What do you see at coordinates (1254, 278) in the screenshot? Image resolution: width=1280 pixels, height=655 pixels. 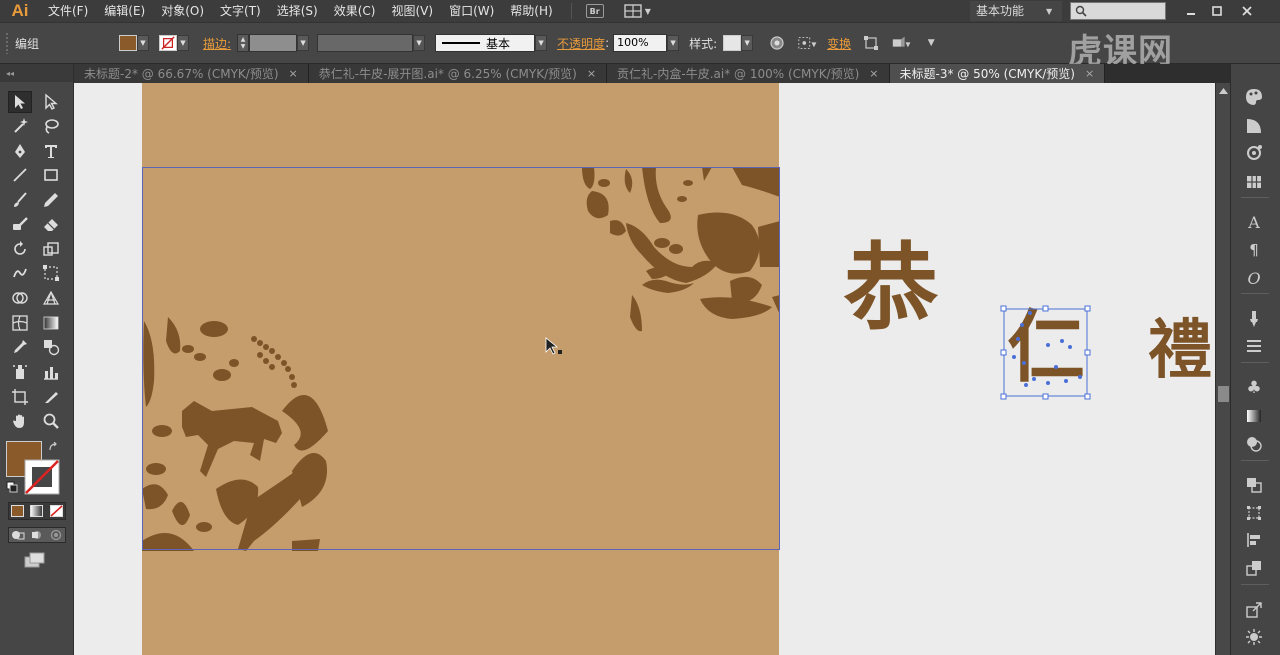 I see `opentype-panel-button: O` at bounding box center [1254, 278].